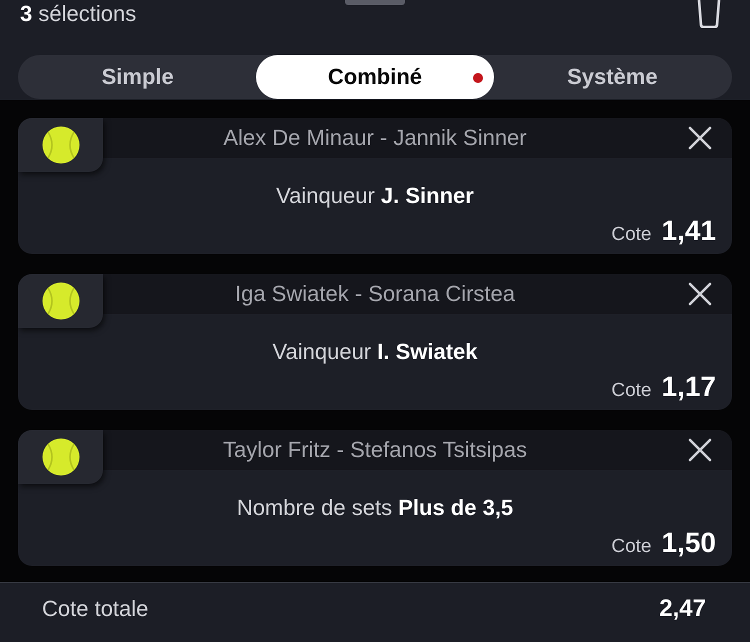  I want to click on bet-selection: Vainqueur J. Sinner, so click(375, 196).